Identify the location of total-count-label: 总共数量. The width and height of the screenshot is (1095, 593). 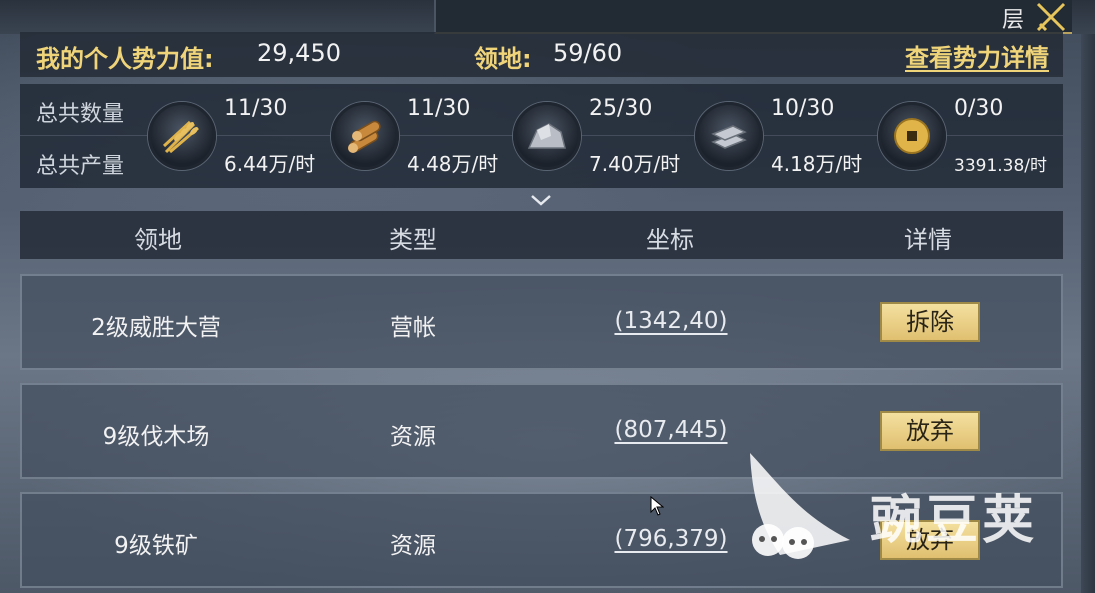
(80, 114).